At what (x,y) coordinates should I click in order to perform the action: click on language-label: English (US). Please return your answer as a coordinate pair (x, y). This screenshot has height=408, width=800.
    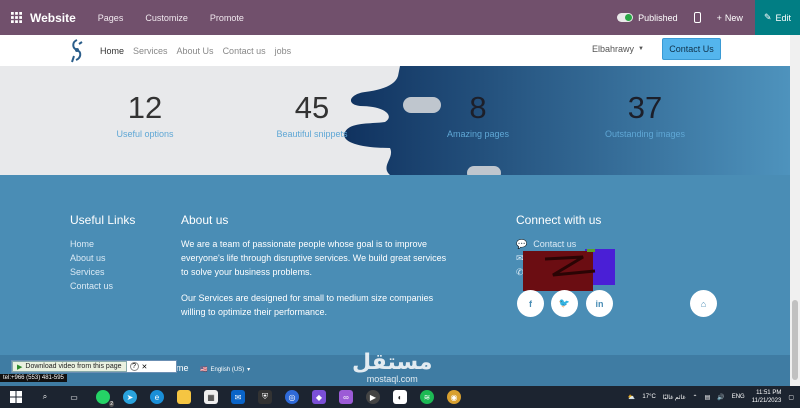
    Looking at the image, I should click on (227, 369).